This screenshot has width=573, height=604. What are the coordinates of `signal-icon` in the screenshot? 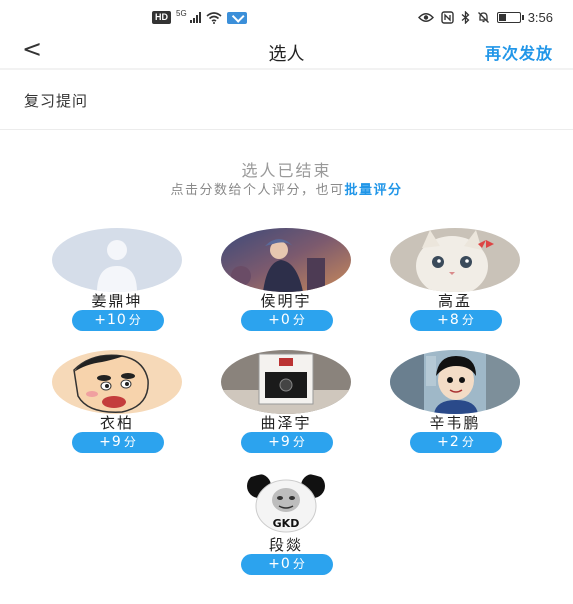 It's located at (195, 17).